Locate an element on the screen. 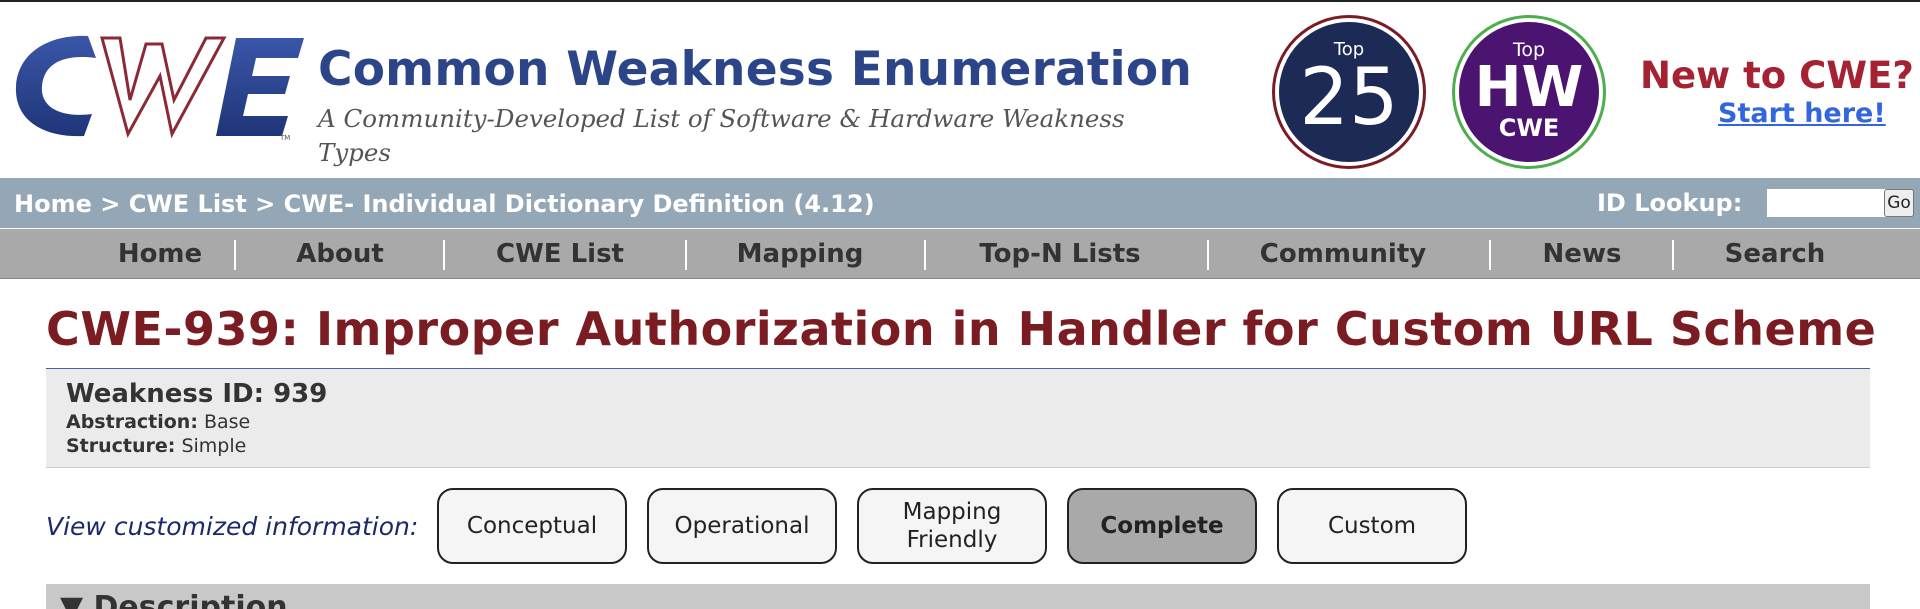  abstraction-value: Base is located at coordinates (227, 422).